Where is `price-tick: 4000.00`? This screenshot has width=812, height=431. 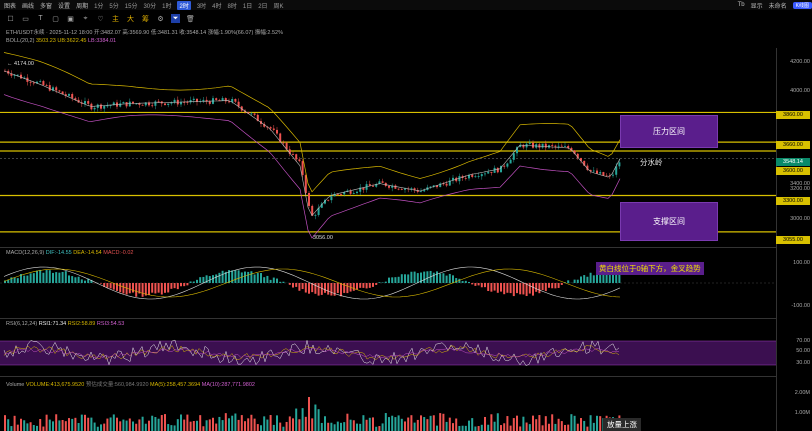 price-tick: 4000.00 is located at coordinates (800, 91).